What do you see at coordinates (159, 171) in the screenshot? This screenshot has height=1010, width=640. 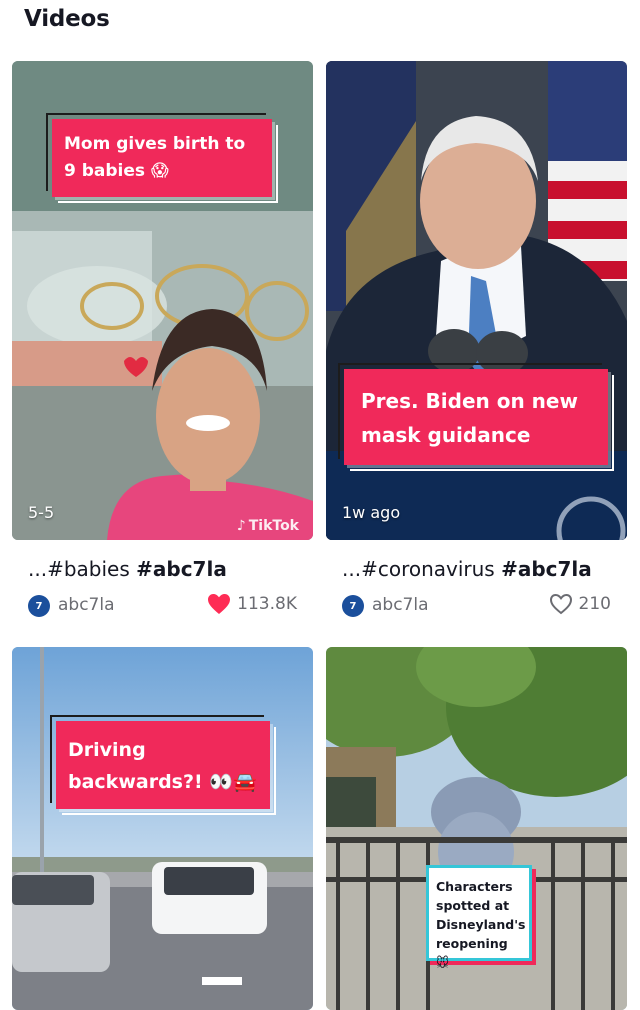 I see `overlay-emoji: 😱` at bounding box center [159, 171].